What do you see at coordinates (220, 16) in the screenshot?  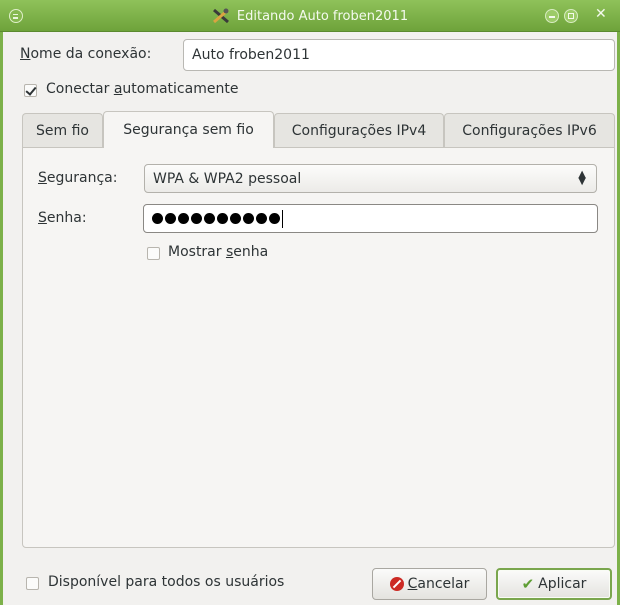 I see `network-tools-icon` at bounding box center [220, 16].